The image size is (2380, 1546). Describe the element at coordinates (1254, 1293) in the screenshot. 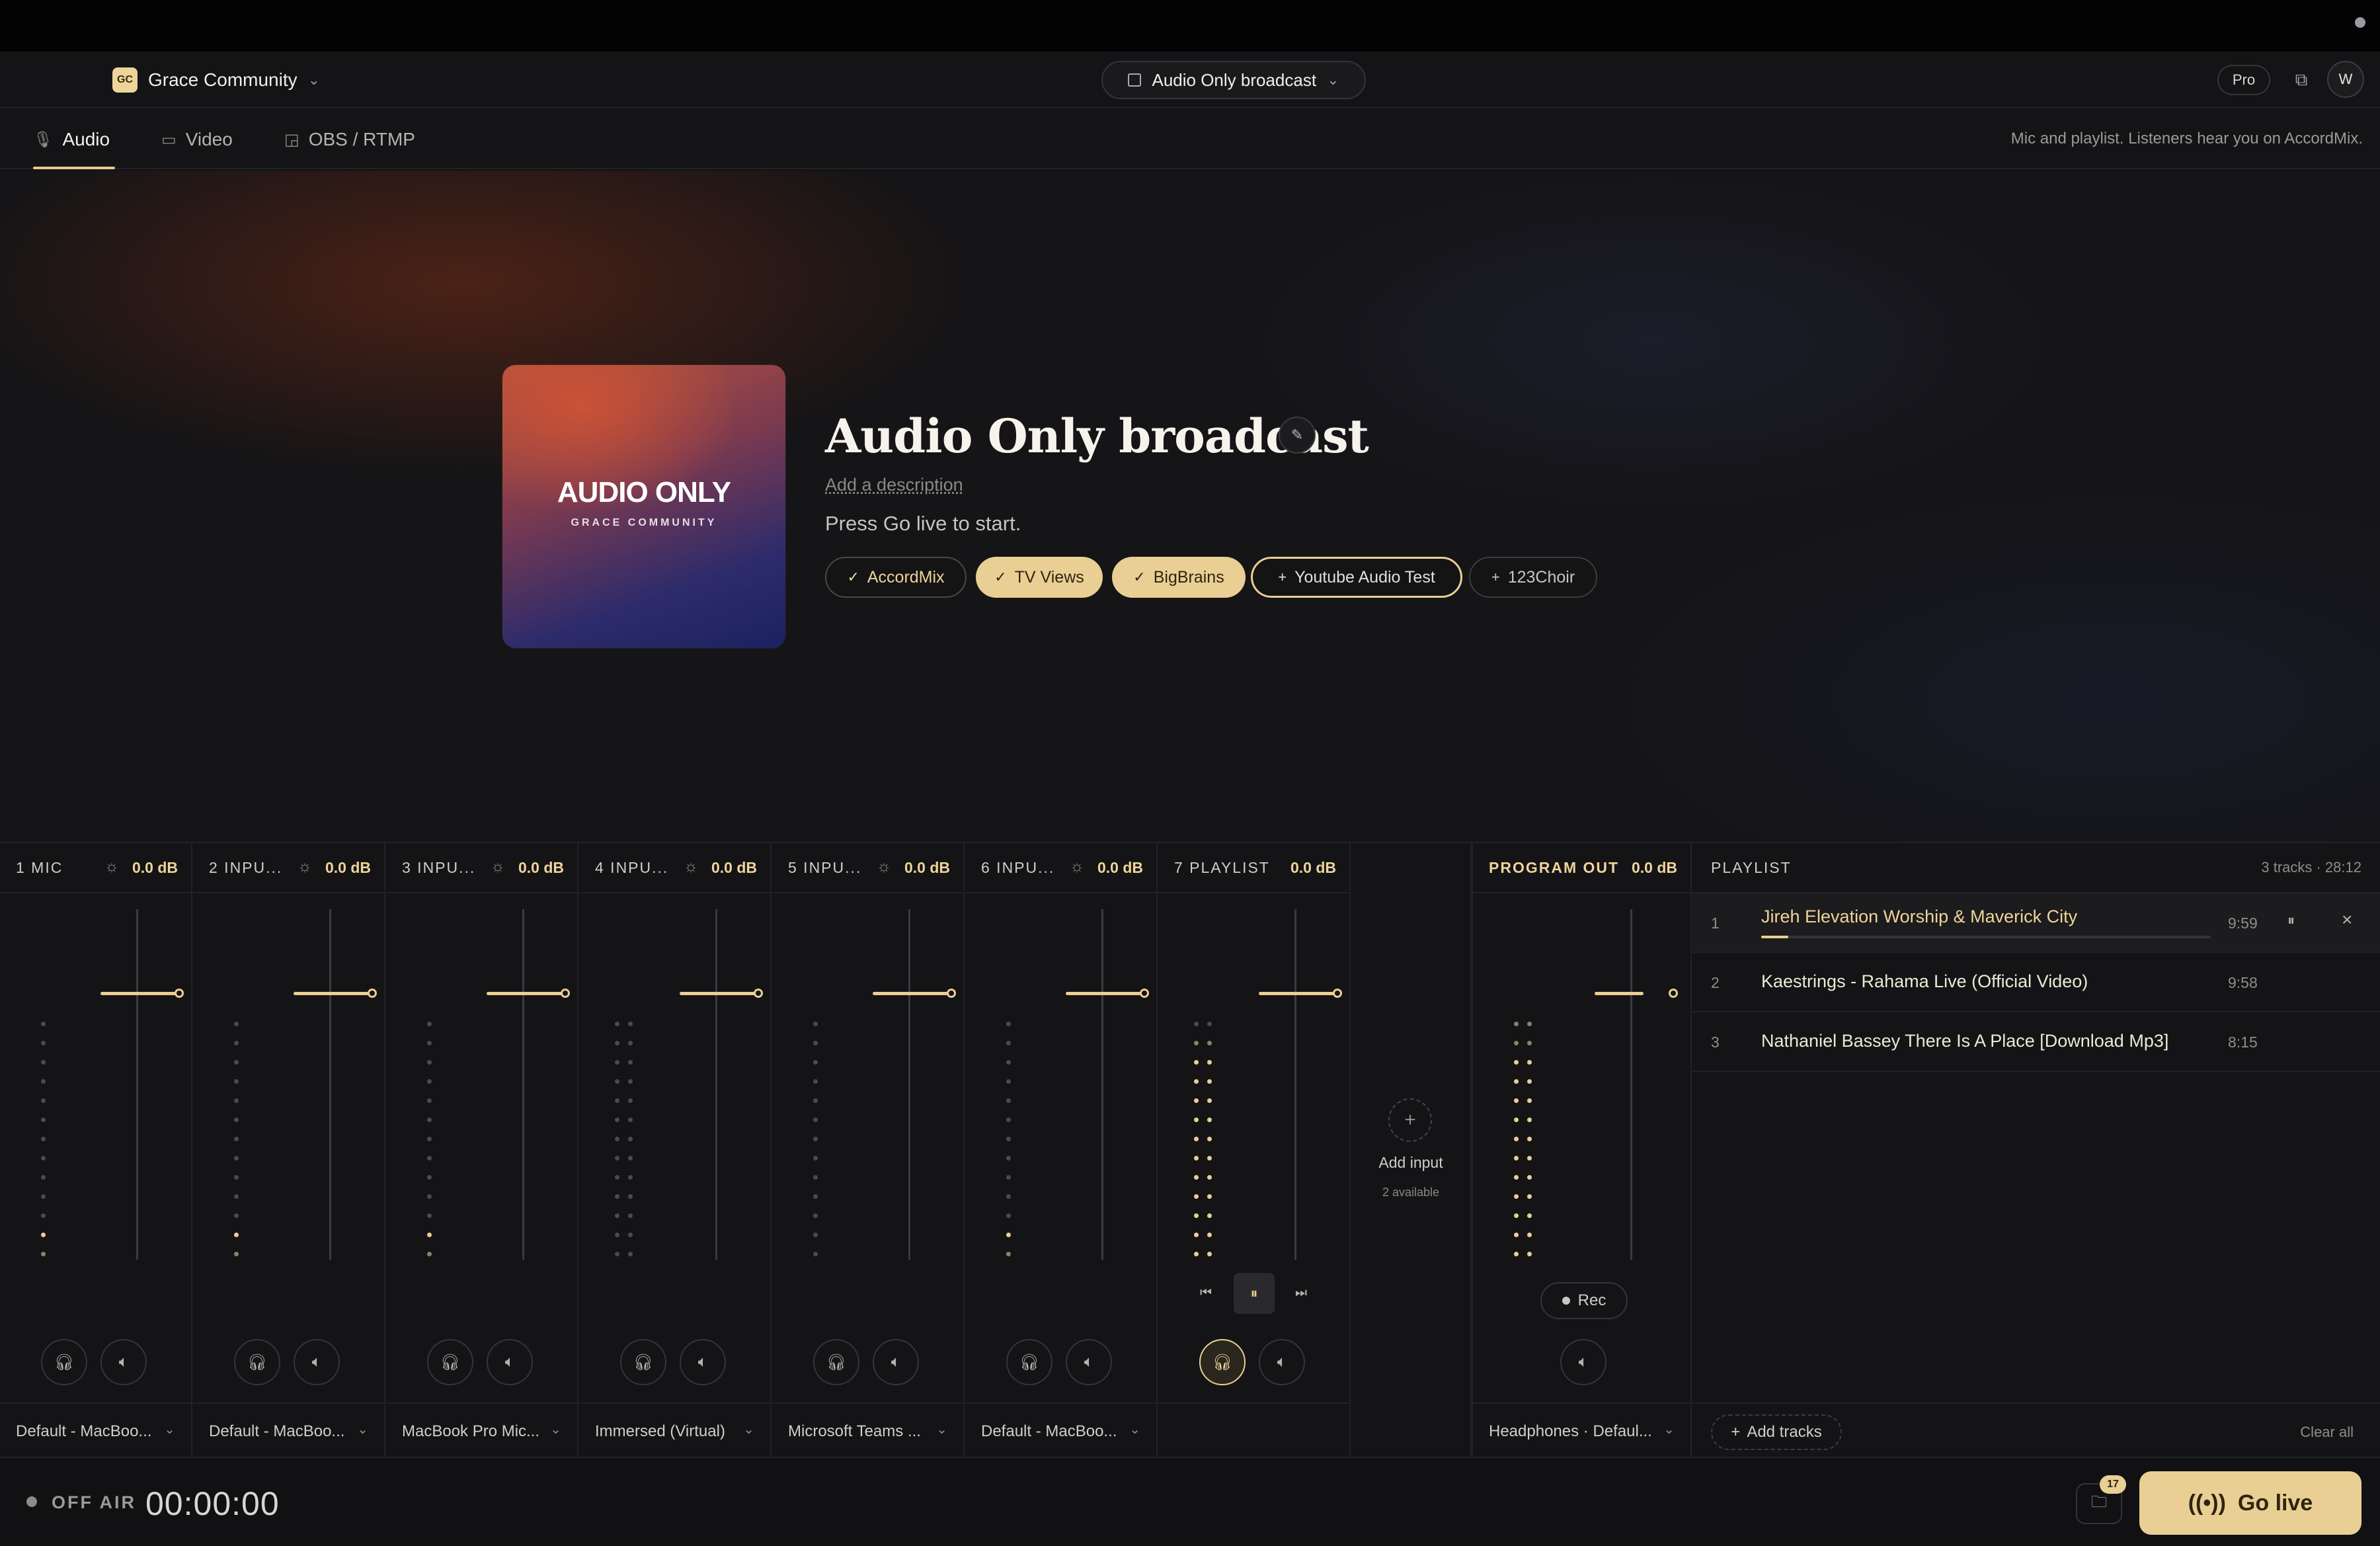

I see `pause-button: ⏸︎` at that location.